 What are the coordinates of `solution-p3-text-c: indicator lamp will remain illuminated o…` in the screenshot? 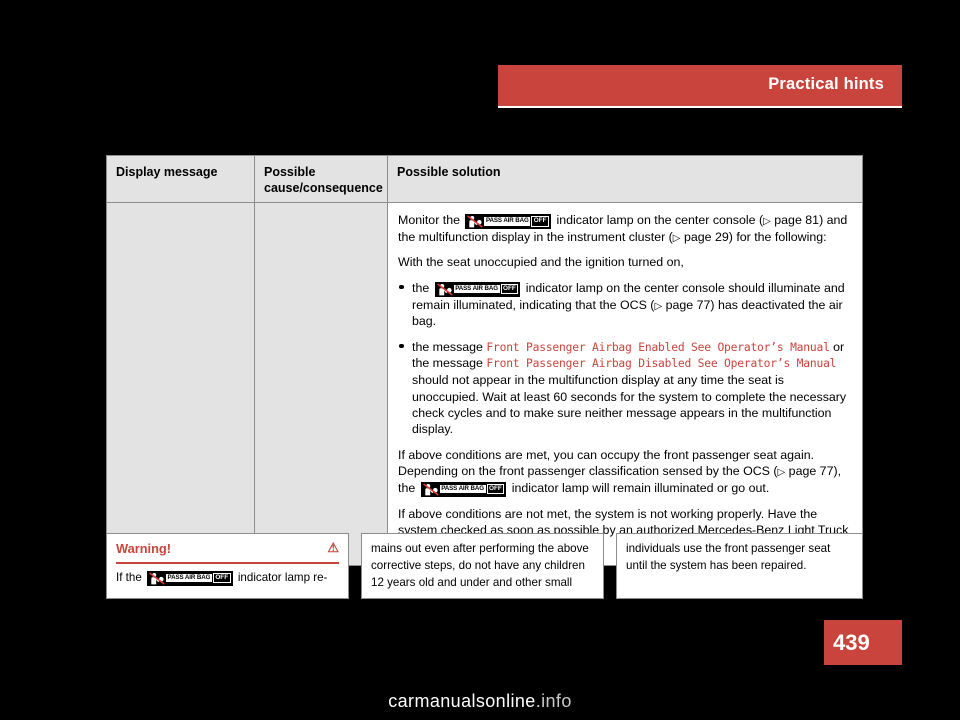 It's located at (640, 487).